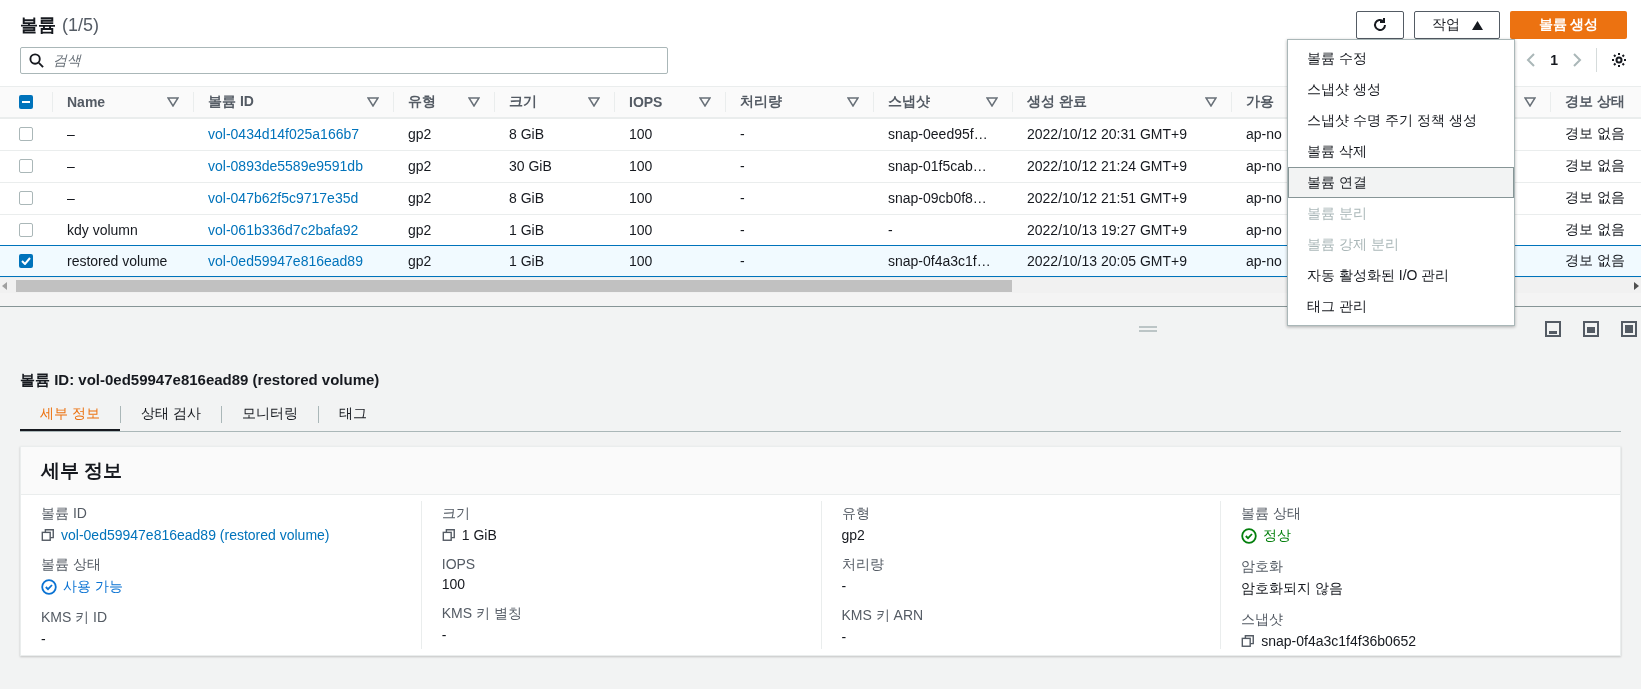 The height and width of the screenshot is (689, 1641). What do you see at coordinates (1106, 230) in the screenshot?
I see `table-cell-text: 2022/10/13 19:27 GMT+9` at bounding box center [1106, 230].